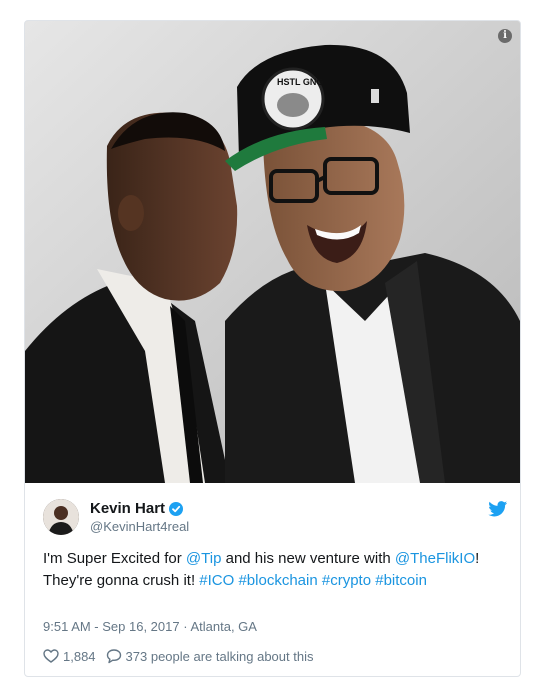  What do you see at coordinates (216, 580) in the screenshot?
I see `hashtag-ico: #ICO` at bounding box center [216, 580].